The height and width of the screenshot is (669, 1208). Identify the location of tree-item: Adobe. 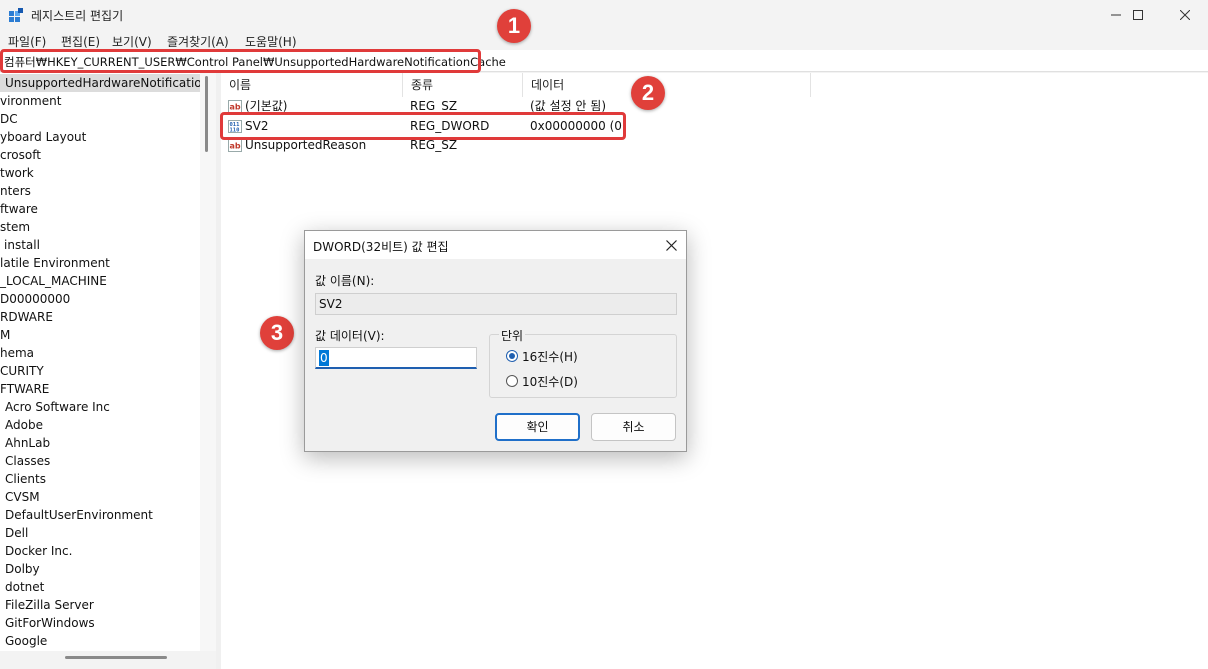
(24, 425).